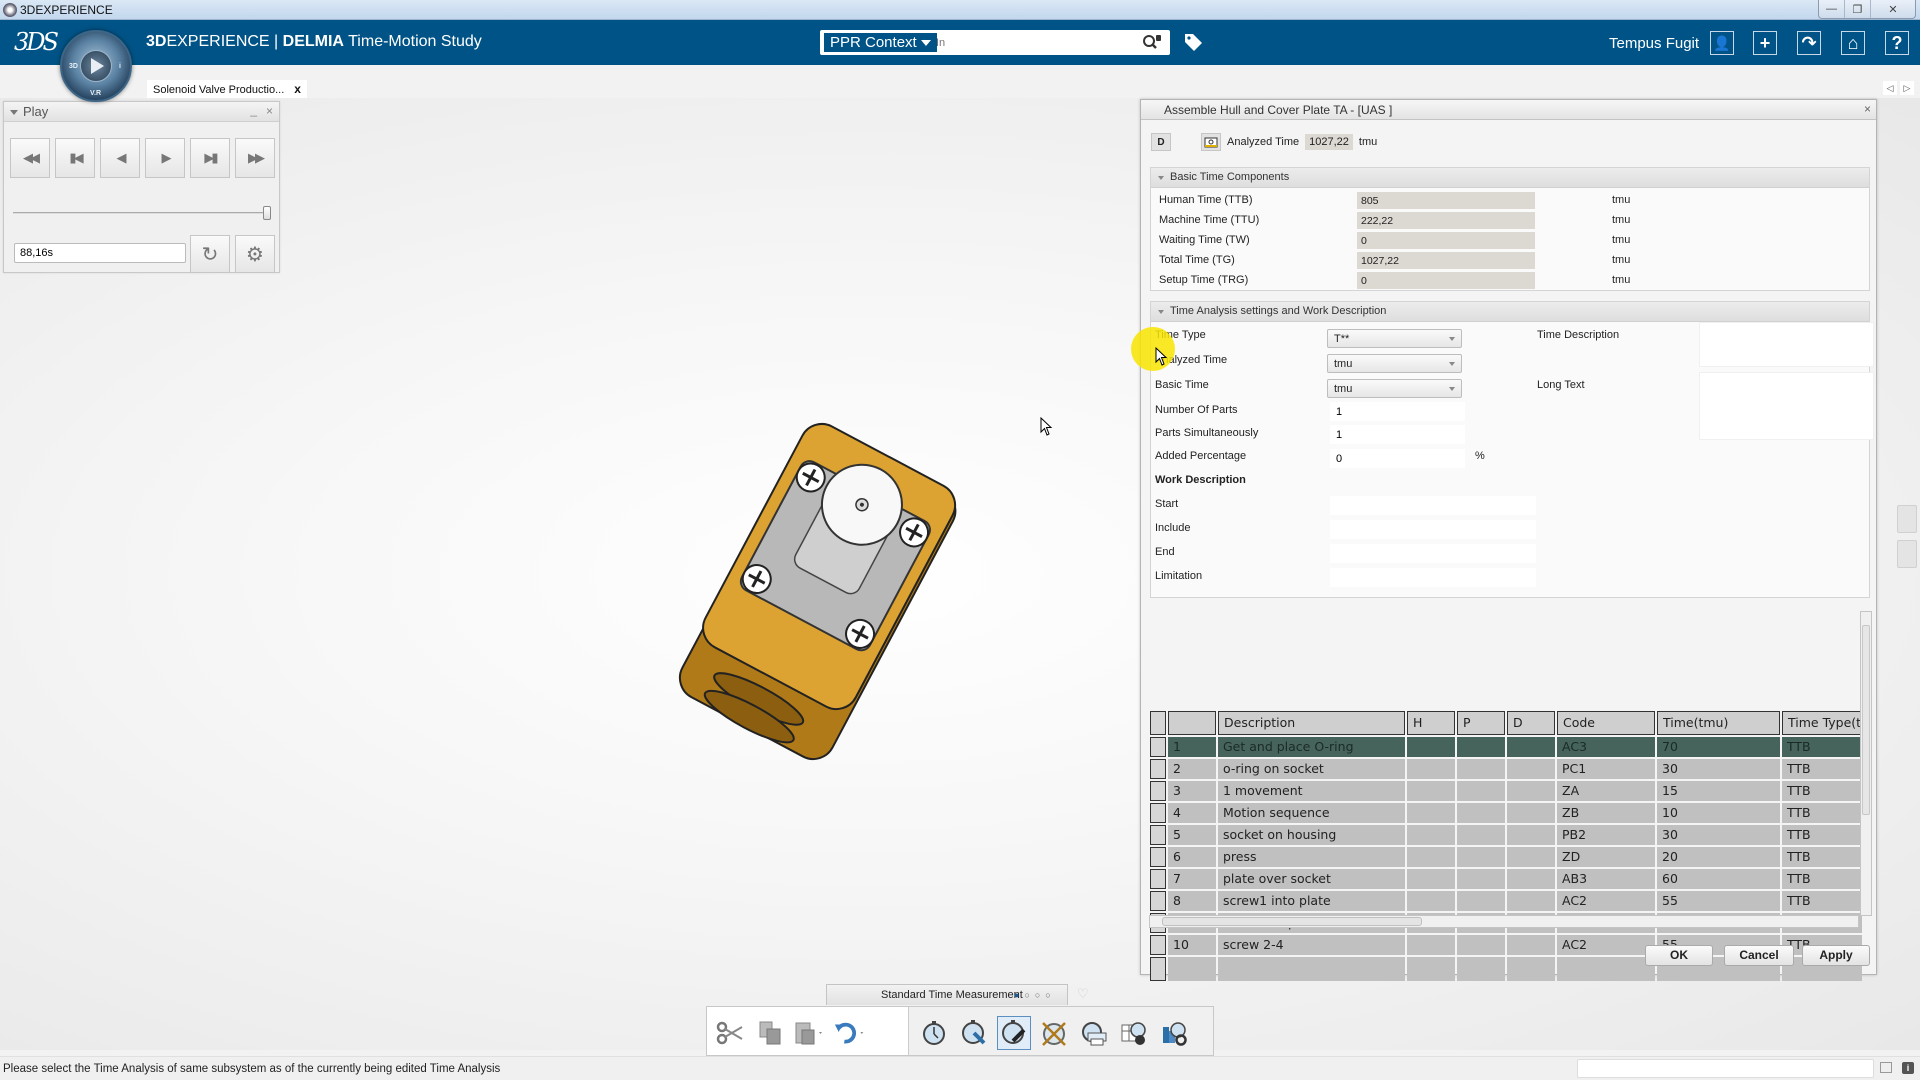  Describe the element at coordinates (947, 994) in the screenshot. I see `action-bar-tab: Standard Time Measurement ●○○○` at that location.